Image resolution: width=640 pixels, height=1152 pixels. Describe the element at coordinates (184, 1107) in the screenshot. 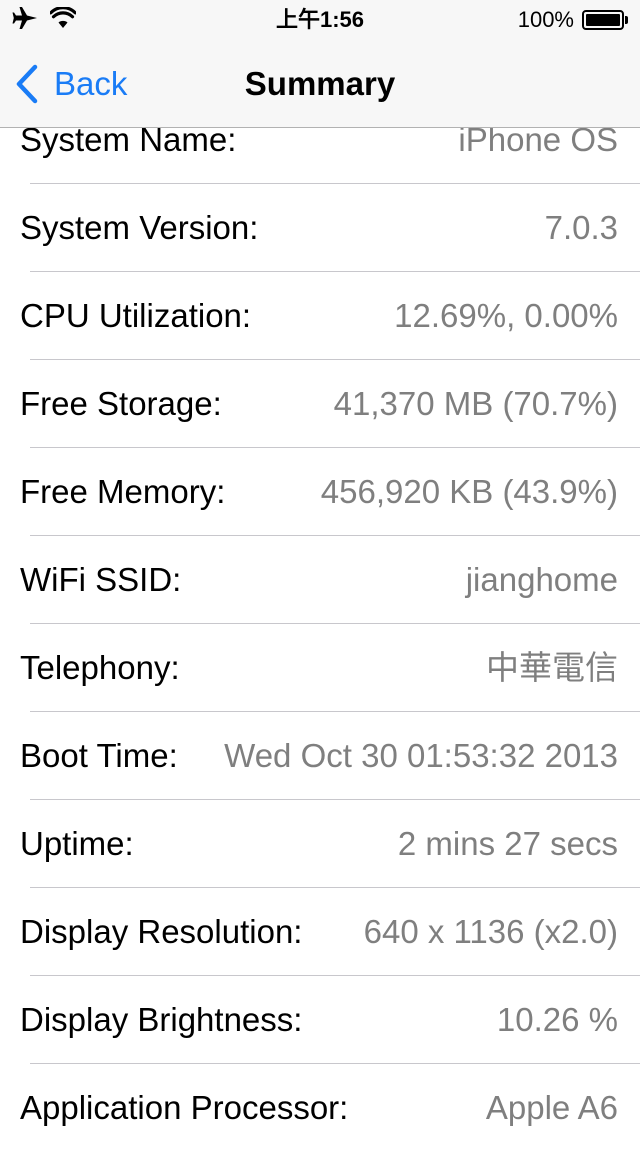

I see `row-label: Application Processor:` at that location.